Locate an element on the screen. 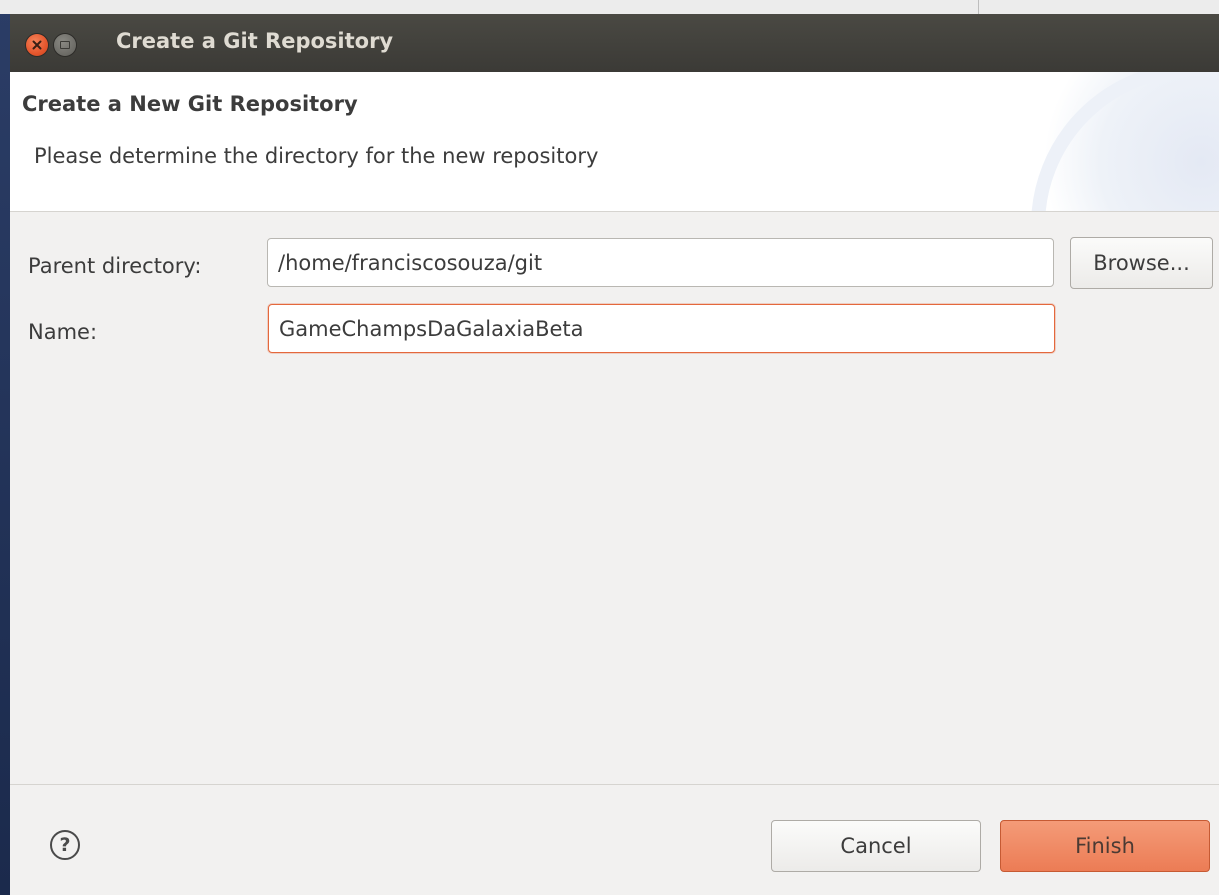 The width and height of the screenshot is (1219, 895). desktop-background is located at coordinates (5, 447).